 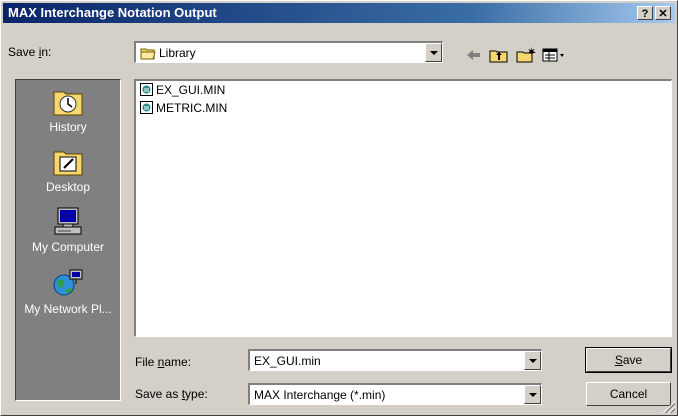 What do you see at coordinates (112, 12) in the screenshot?
I see `dialog-title: MAX Interchange Notation Output` at bounding box center [112, 12].